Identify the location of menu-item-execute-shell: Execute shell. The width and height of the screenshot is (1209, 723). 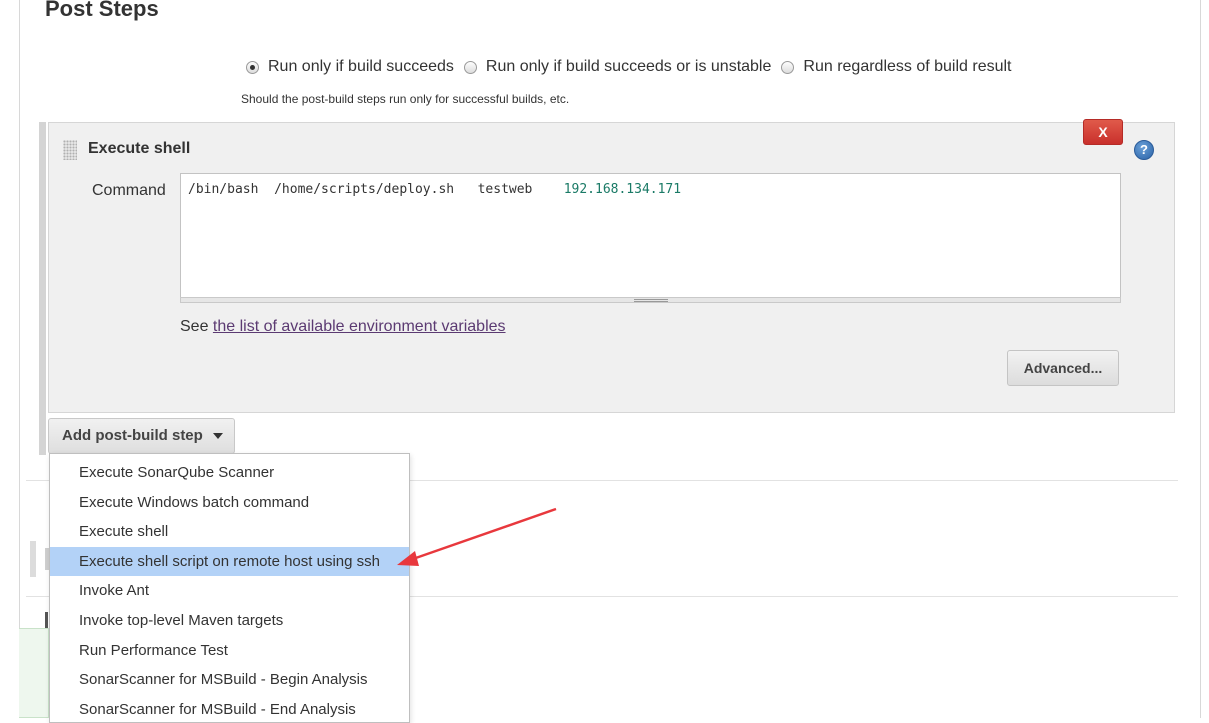
(229, 532).